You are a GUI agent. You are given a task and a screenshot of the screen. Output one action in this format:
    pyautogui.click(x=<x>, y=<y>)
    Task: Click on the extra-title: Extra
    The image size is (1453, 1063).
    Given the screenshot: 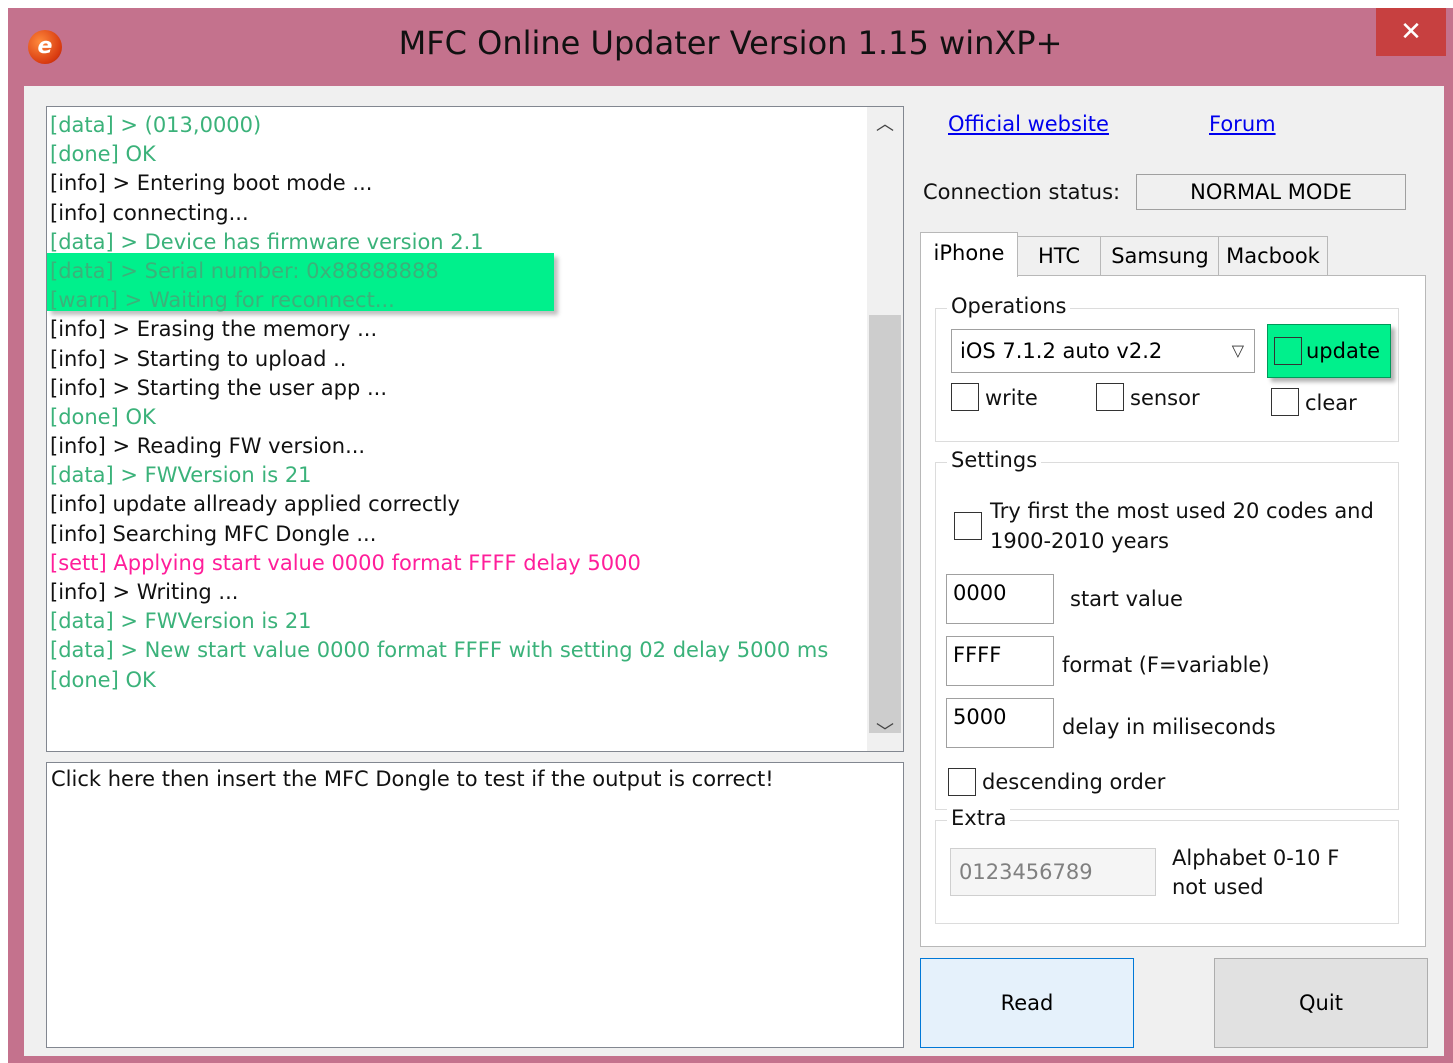 What is the action you would take?
    pyautogui.click(x=979, y=818)
    